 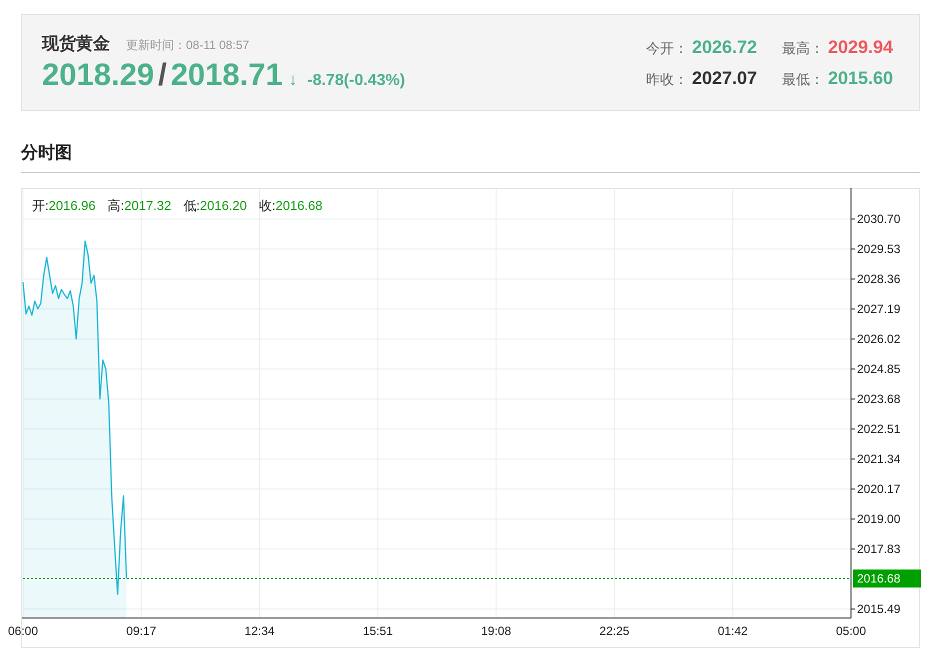 What do you see at coordinates (878, 399) in the screenshot?
I see `y-tick-label: 2023.68` at bounding box center [878, 399].